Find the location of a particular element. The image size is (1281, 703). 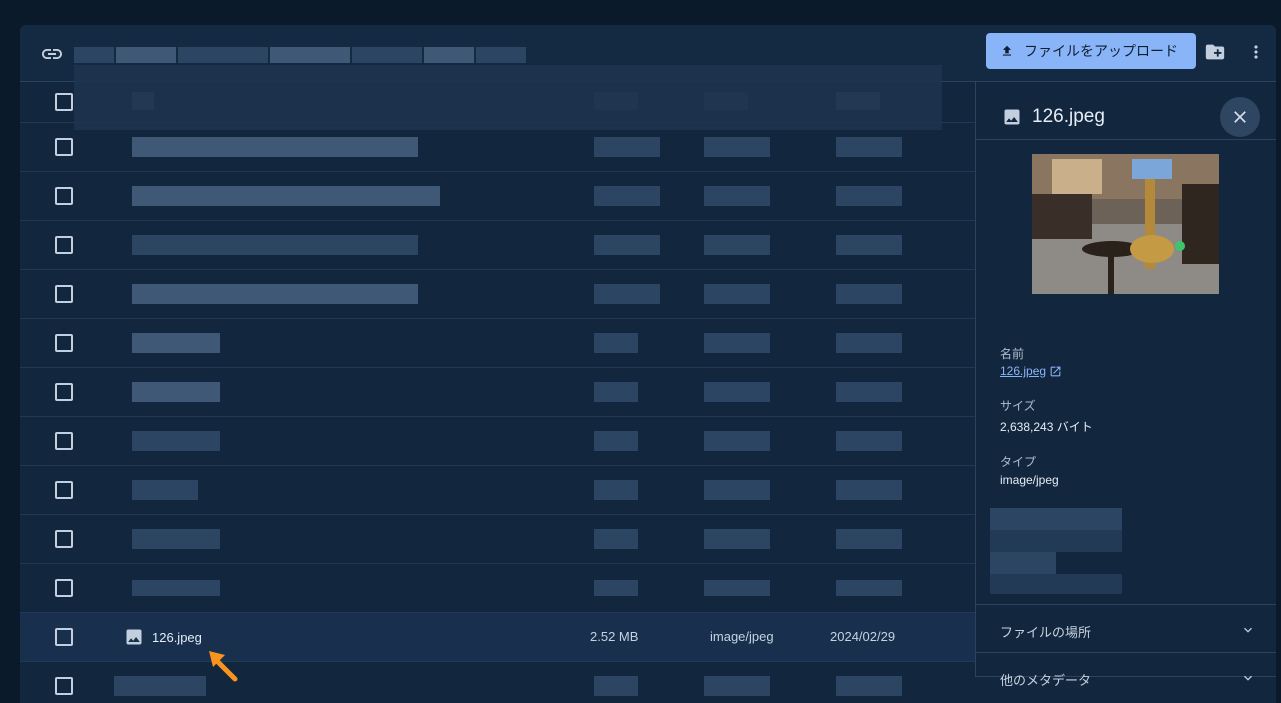

annotation-arrow-icon is located at coordinates (223, 666).